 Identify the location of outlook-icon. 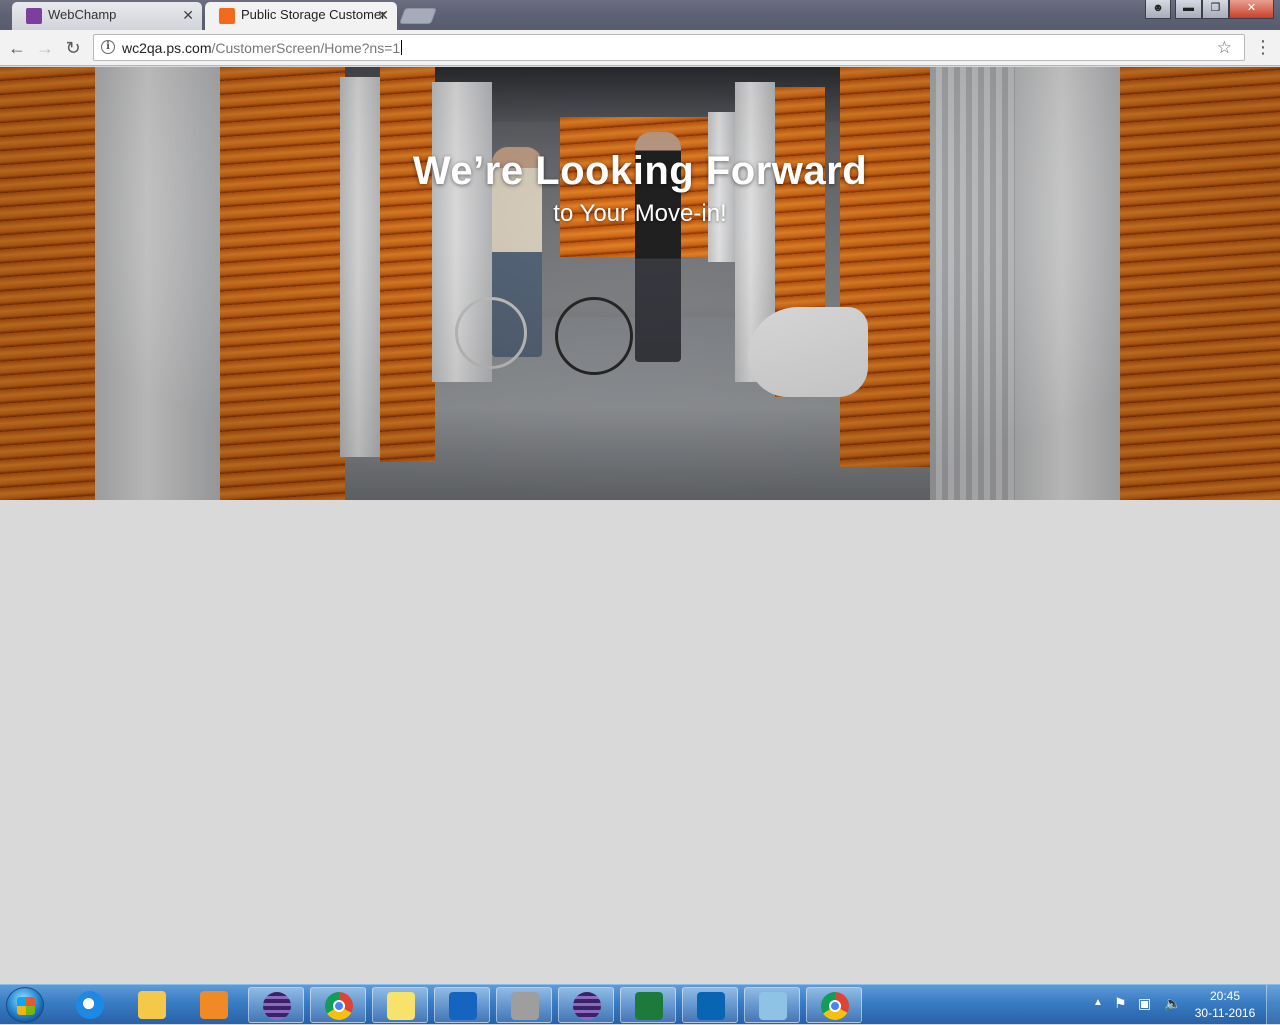
(711, 1006).